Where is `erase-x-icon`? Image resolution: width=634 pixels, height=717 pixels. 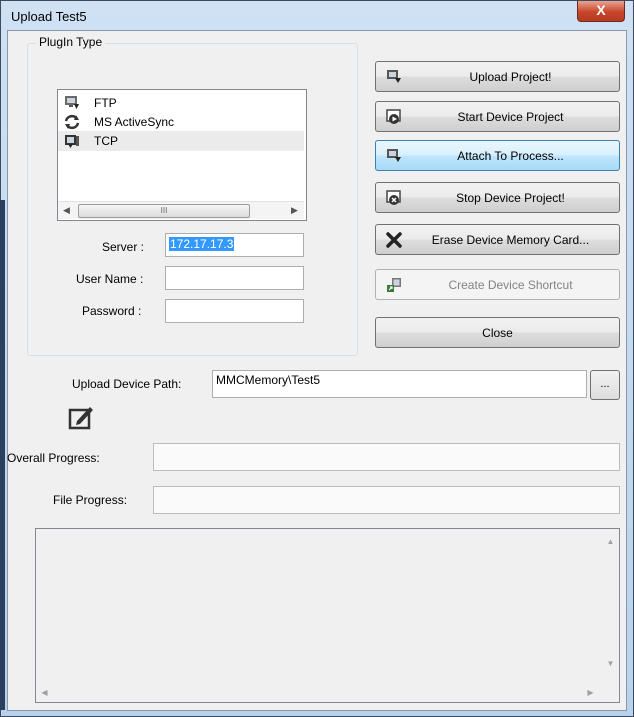
erase-x-icon is located at coordinates (394, 240).